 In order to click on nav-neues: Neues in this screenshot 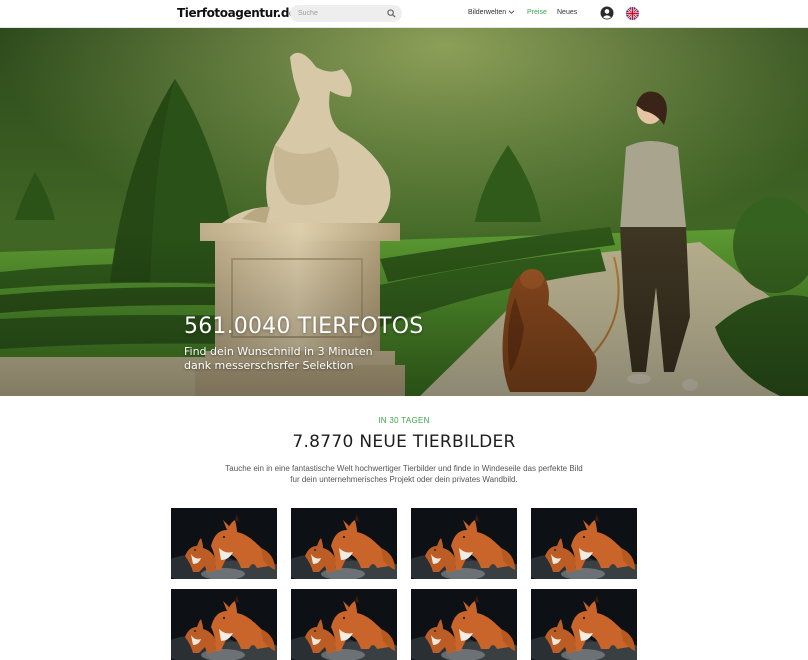, I will do `click(567, 12)`.